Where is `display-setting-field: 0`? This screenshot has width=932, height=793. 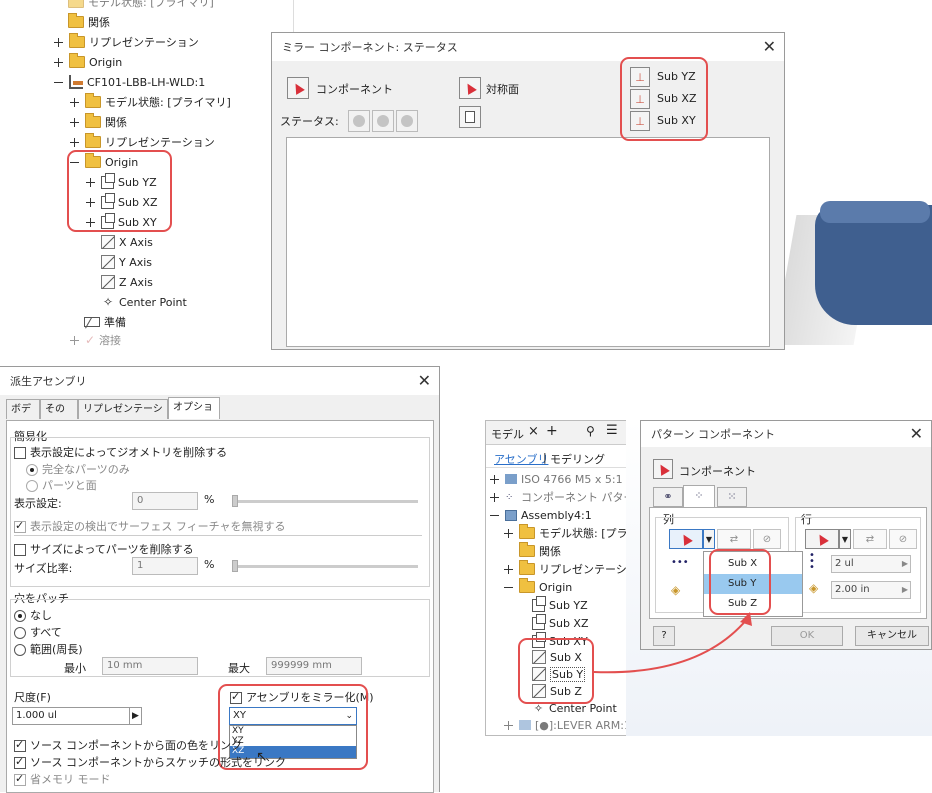
display-setting-field: 0 is located at coordinates (165, 501).